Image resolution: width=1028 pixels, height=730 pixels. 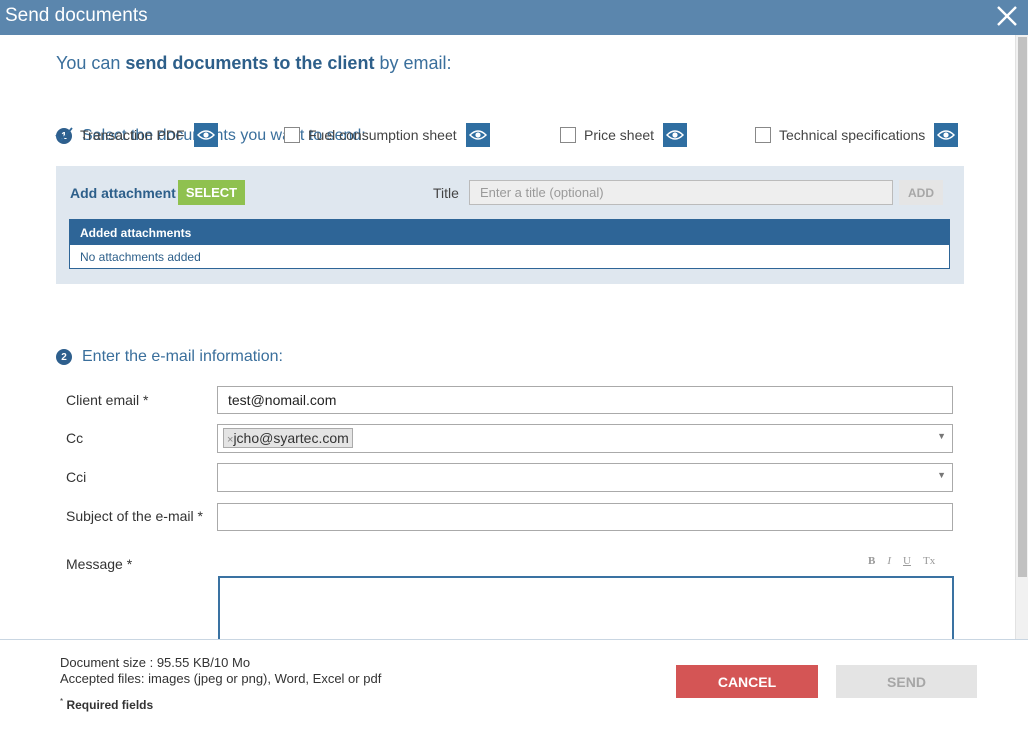 What do you see at coordinates (107, 400) in the screenshot?
I see `client-email-label: Client email *` at bounding box center [107, 400].